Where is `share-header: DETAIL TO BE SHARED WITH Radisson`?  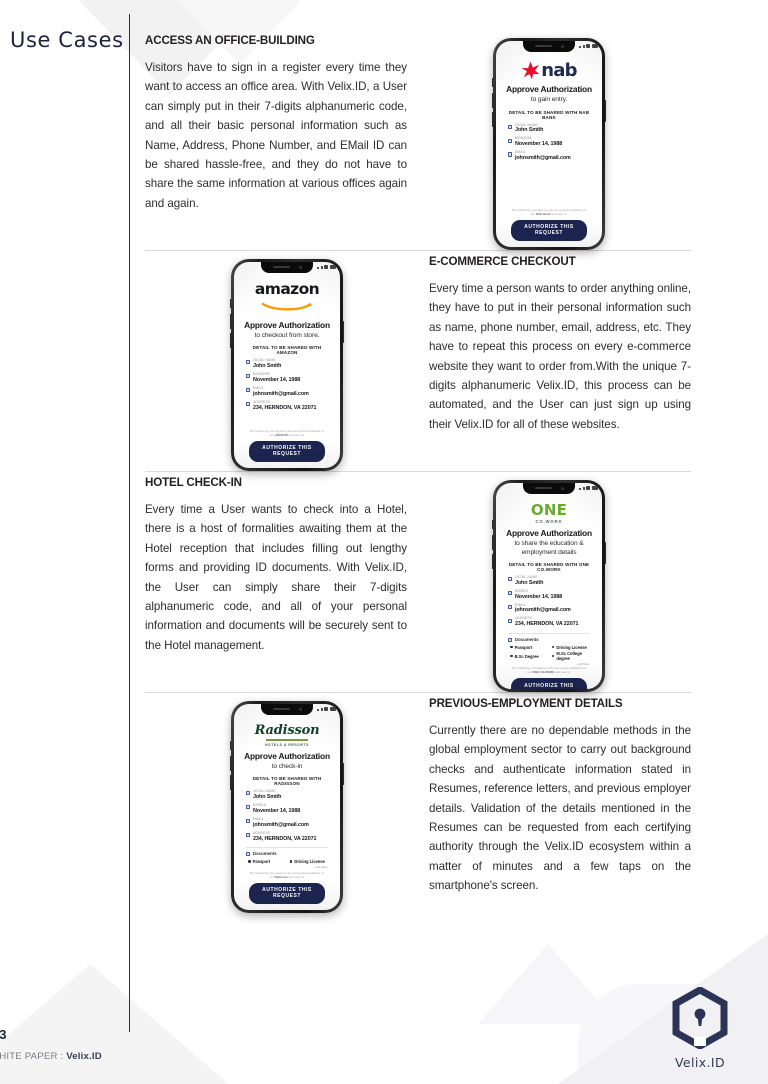
share-header: DETAIL TO BE SHARED WITH Radisson is located at coordinates (287, 781).